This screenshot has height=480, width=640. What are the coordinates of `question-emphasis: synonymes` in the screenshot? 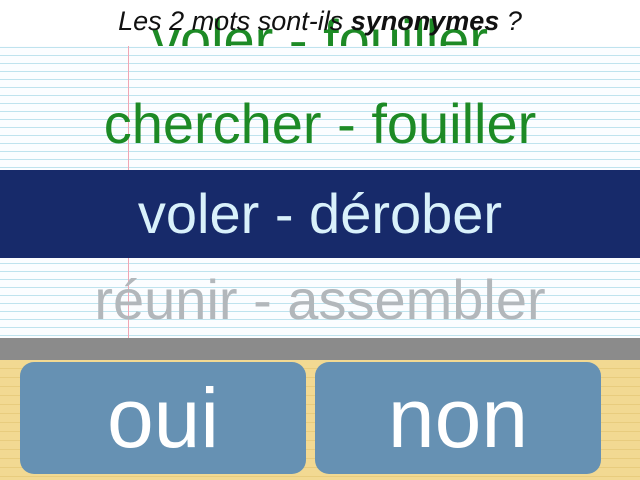 It's located at (425, 21).